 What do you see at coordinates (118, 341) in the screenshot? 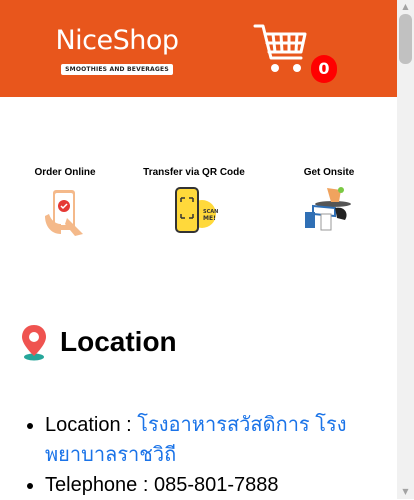
I see `location-title: Location` at bounding box center [118, 341].